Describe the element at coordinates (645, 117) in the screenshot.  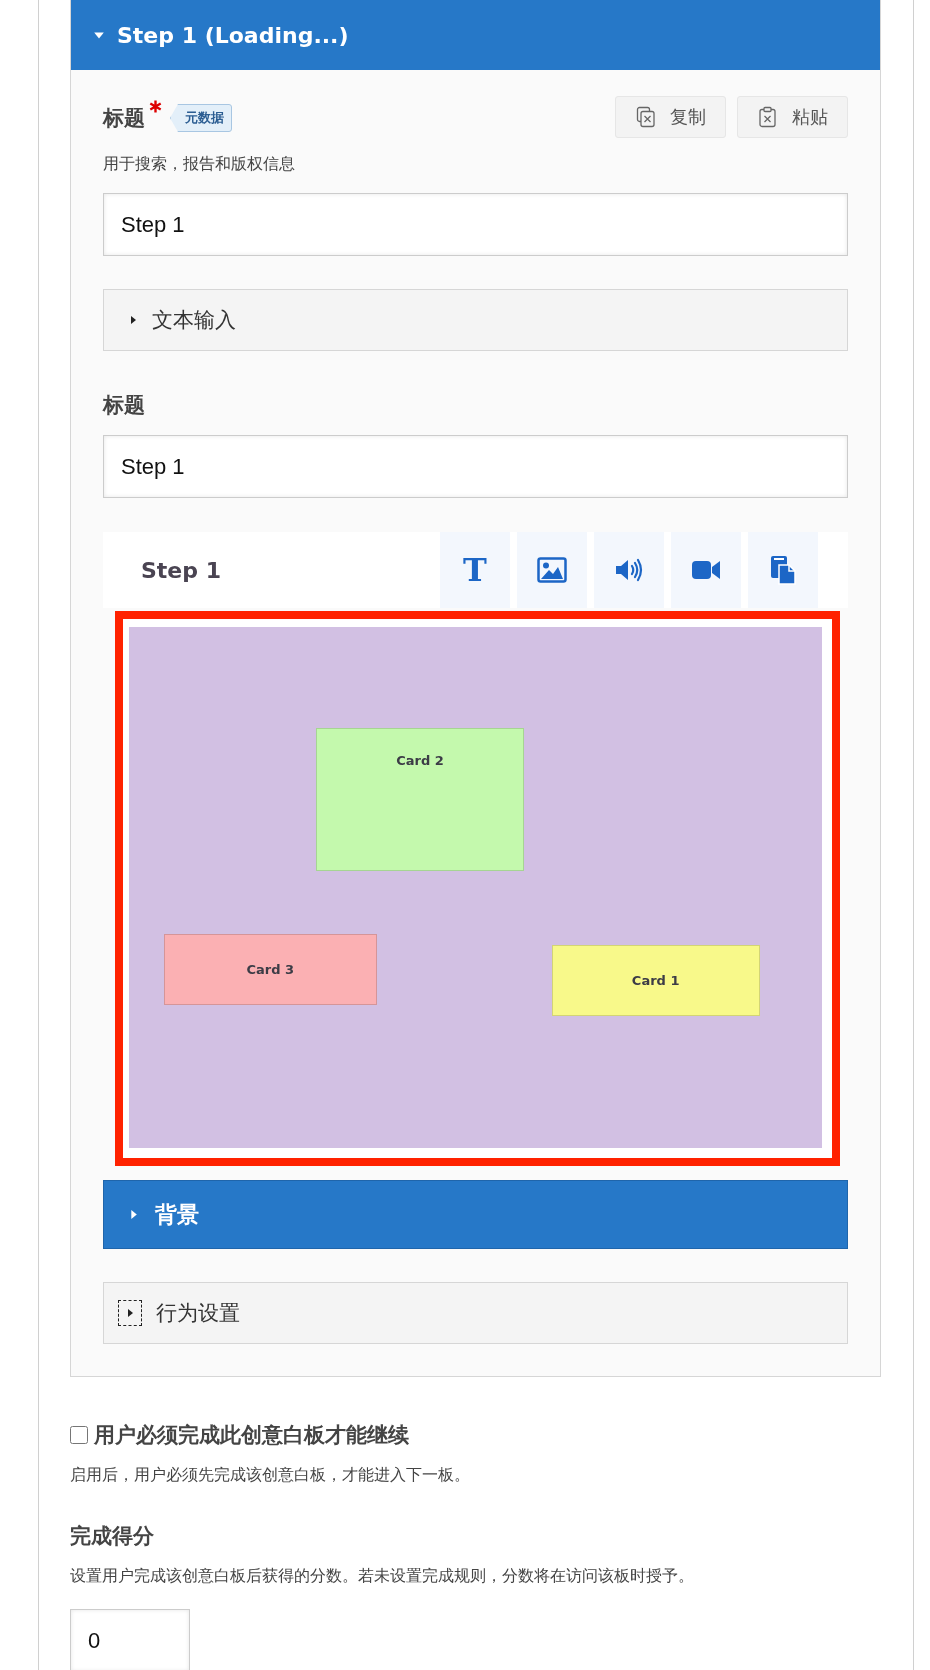
I see `copy-icon` at that location.